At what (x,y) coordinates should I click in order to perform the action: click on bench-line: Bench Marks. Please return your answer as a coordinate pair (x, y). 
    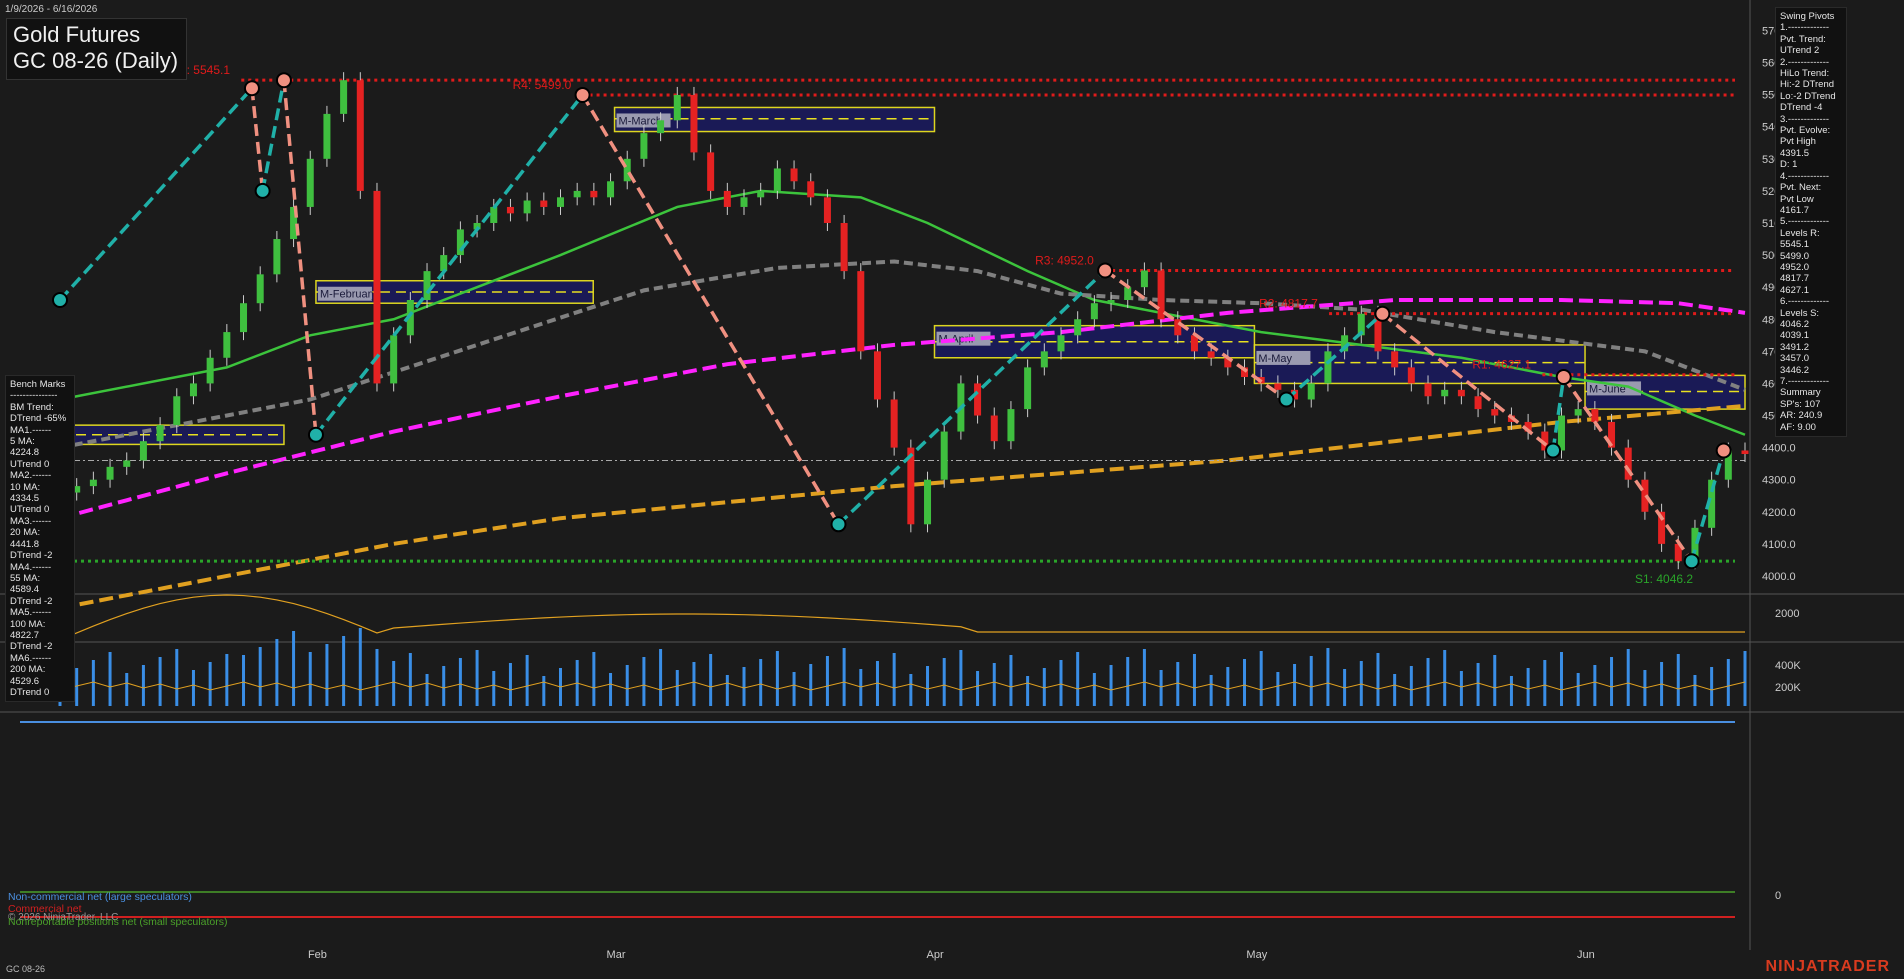
    Looking at the image, I should click on (38, 384).